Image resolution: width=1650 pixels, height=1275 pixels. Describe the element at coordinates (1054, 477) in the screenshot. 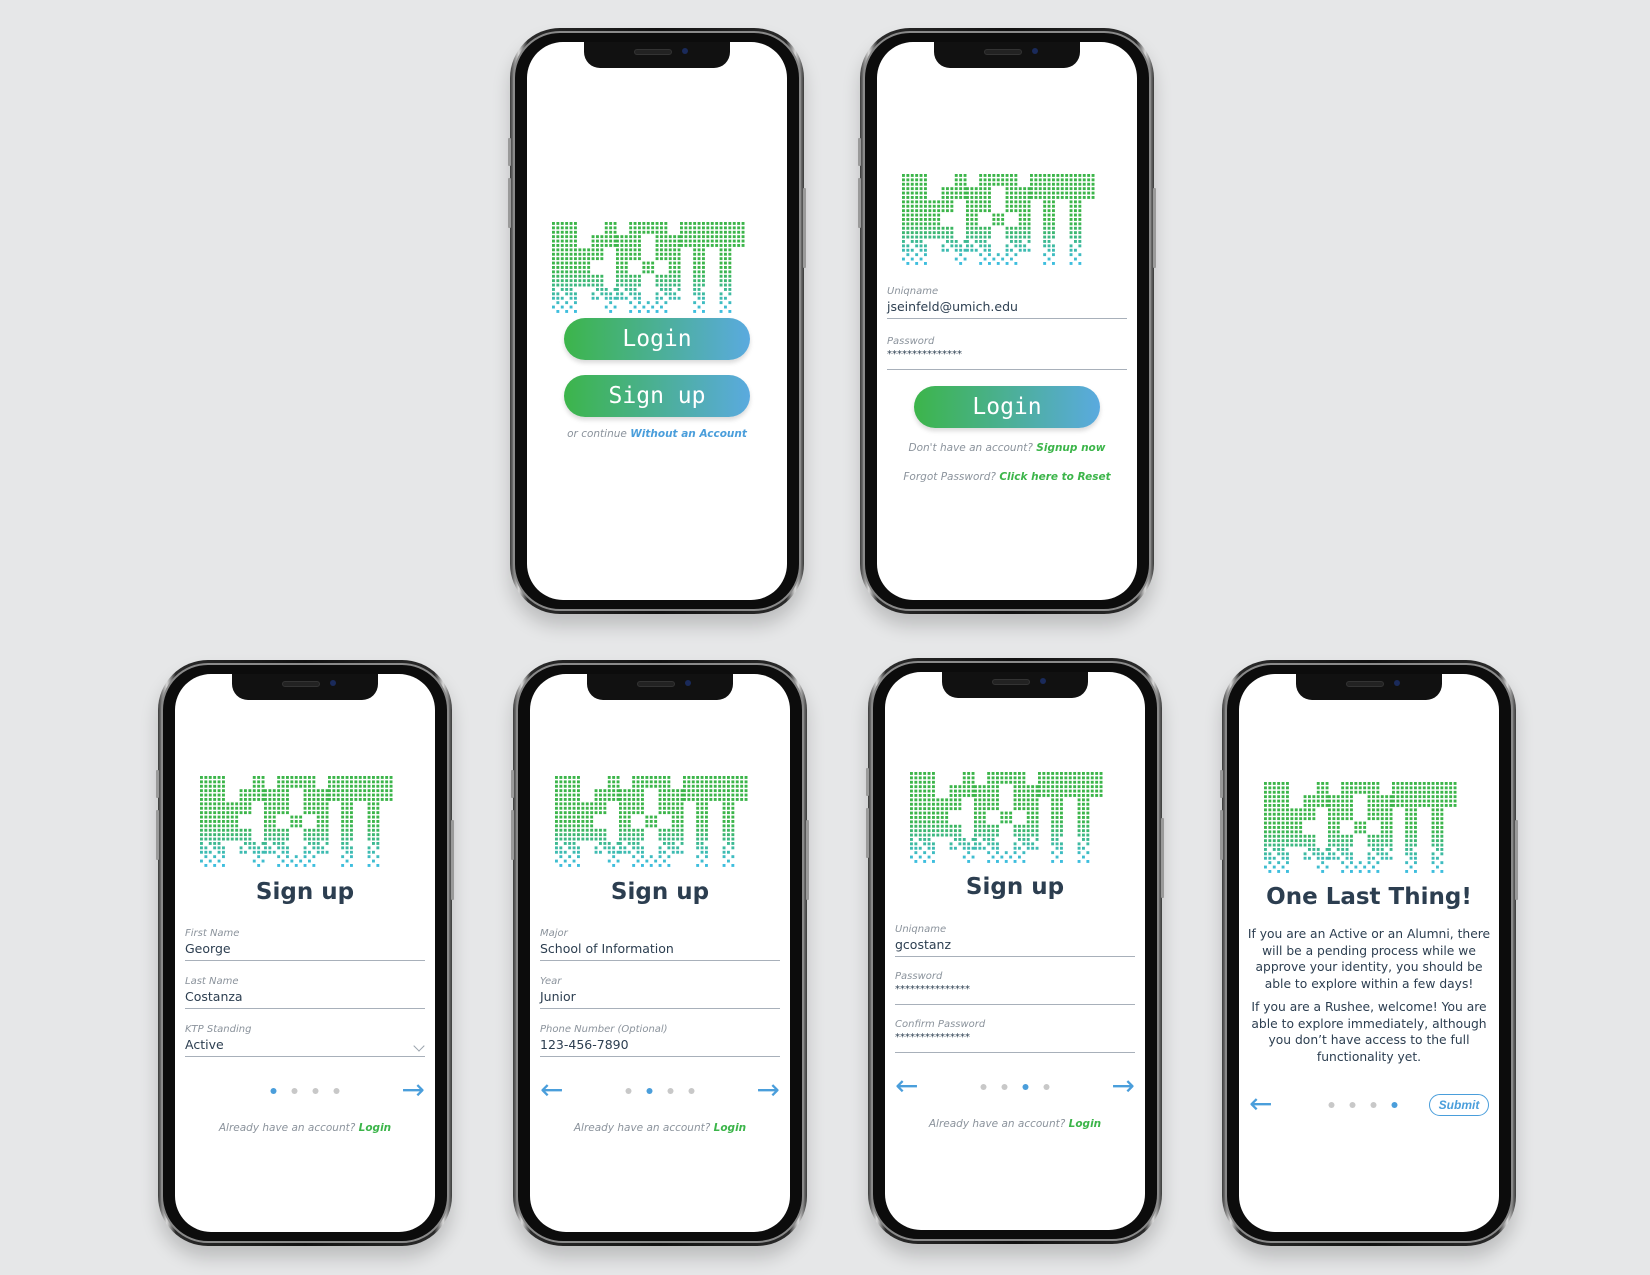

I see `reset-password-link: Click here to Reset` at that location.